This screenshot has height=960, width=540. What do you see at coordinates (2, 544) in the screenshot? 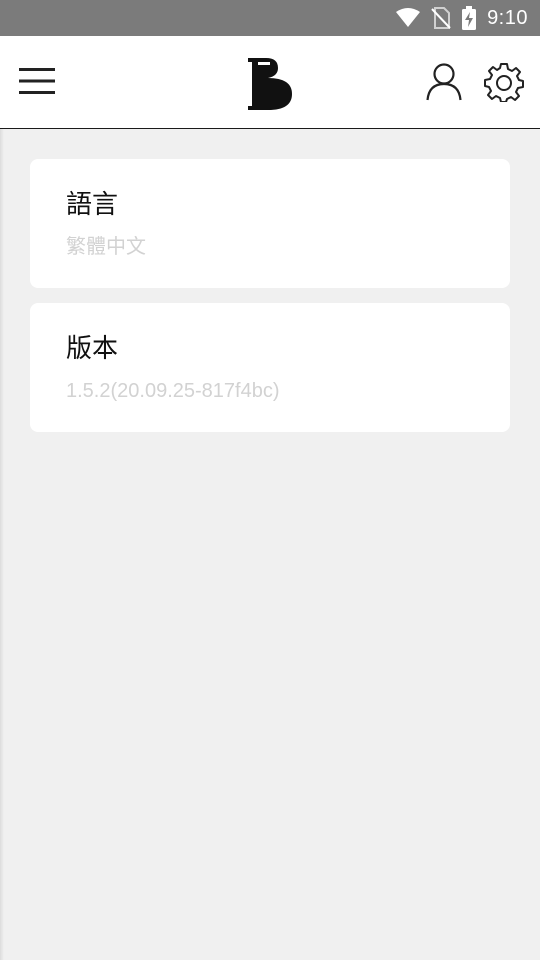
I see `drawer-edge` at bounding box center [2, 544].